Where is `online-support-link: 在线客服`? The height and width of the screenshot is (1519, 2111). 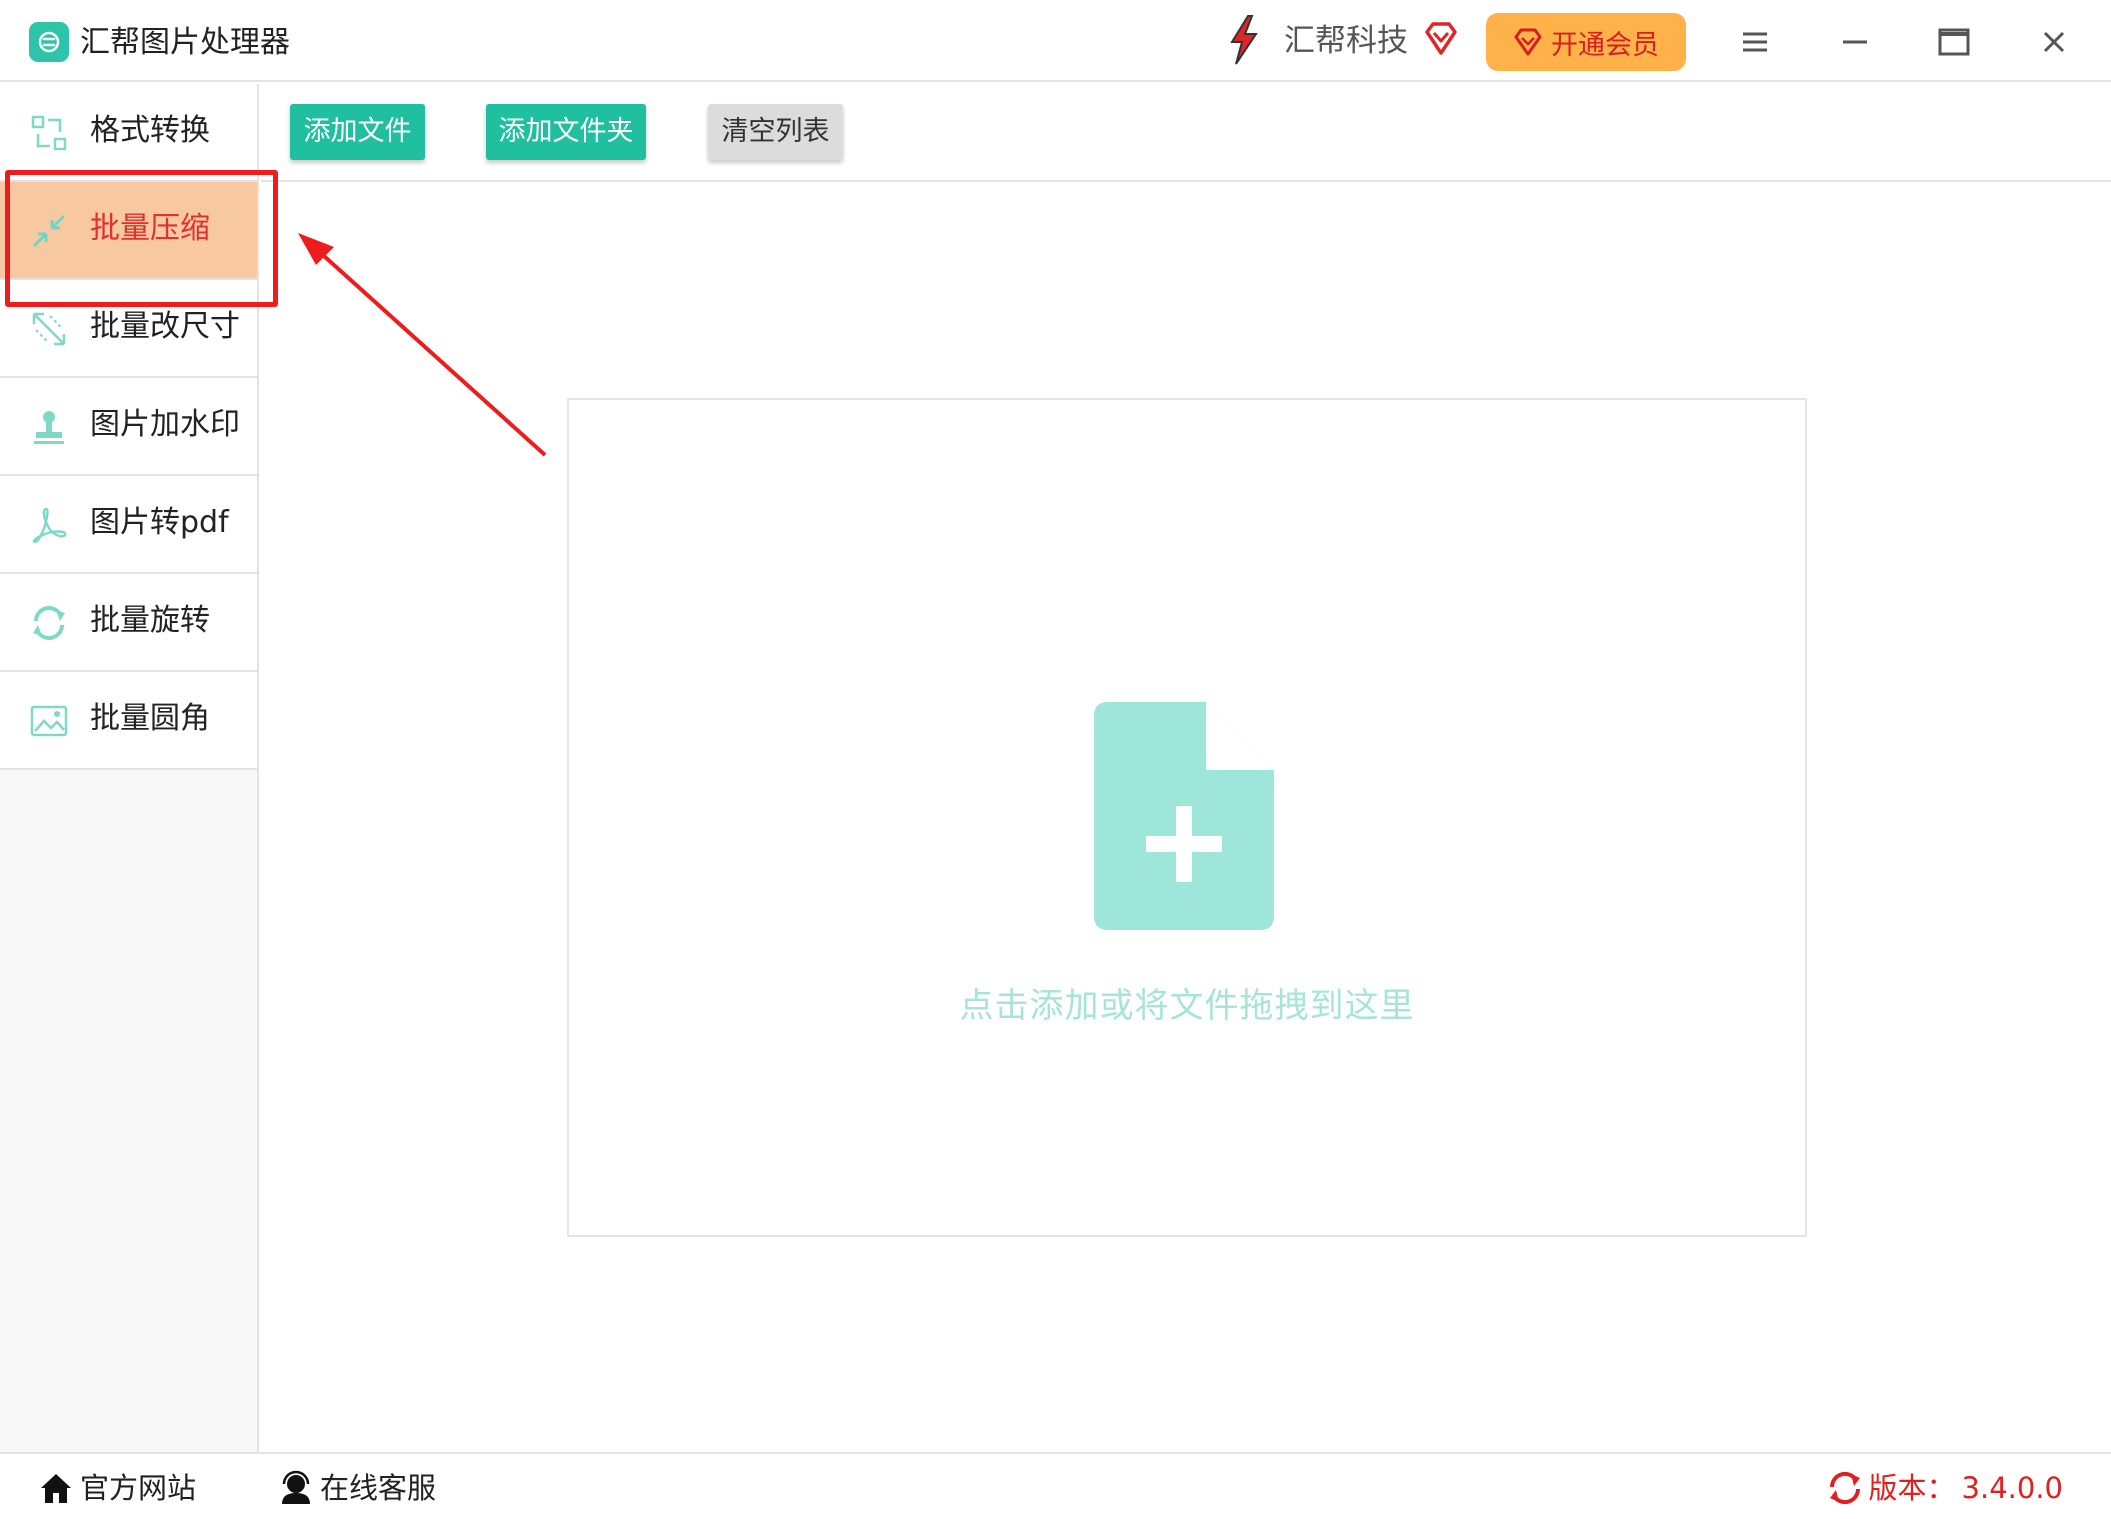
online-support-link: 在线客服 is located at coordinates (357, 1488).